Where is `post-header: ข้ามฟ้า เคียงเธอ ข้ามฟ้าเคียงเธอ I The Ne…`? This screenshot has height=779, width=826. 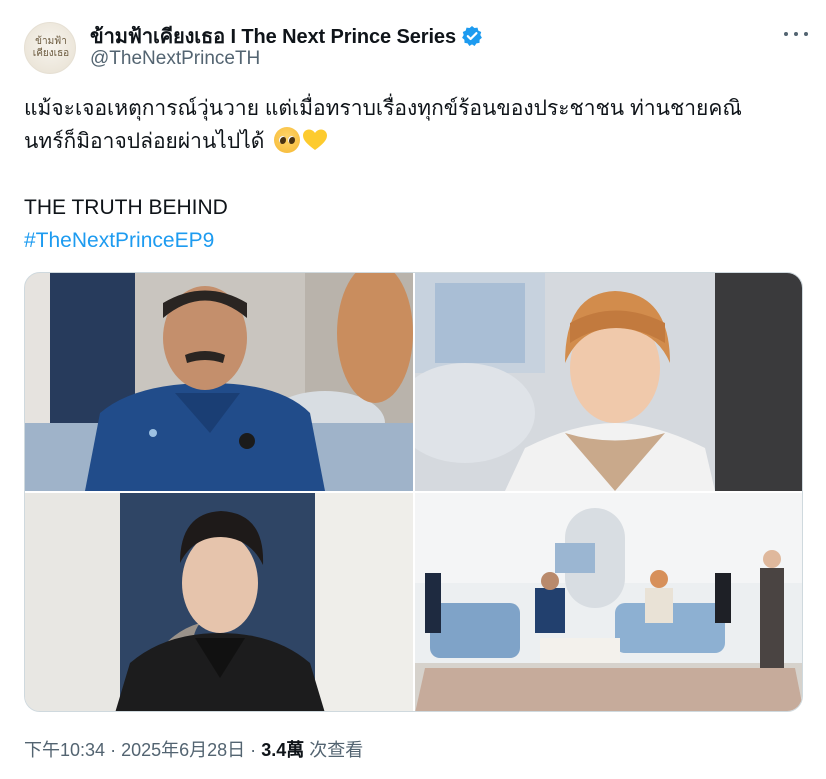
post-header: ข้ามฟ้า เคียงเธอ ข้ามฟ้าเคียงเธอ I The Ne… is located at coordinates (419, 44).